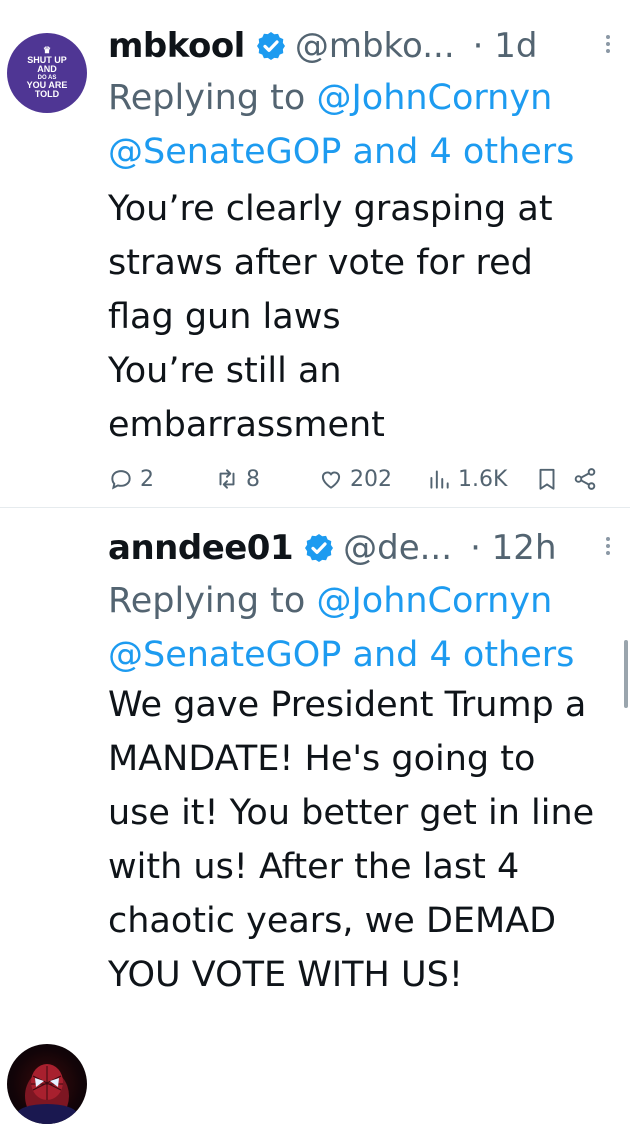  I want to click on avatar-text: AND, so click(47, 69).